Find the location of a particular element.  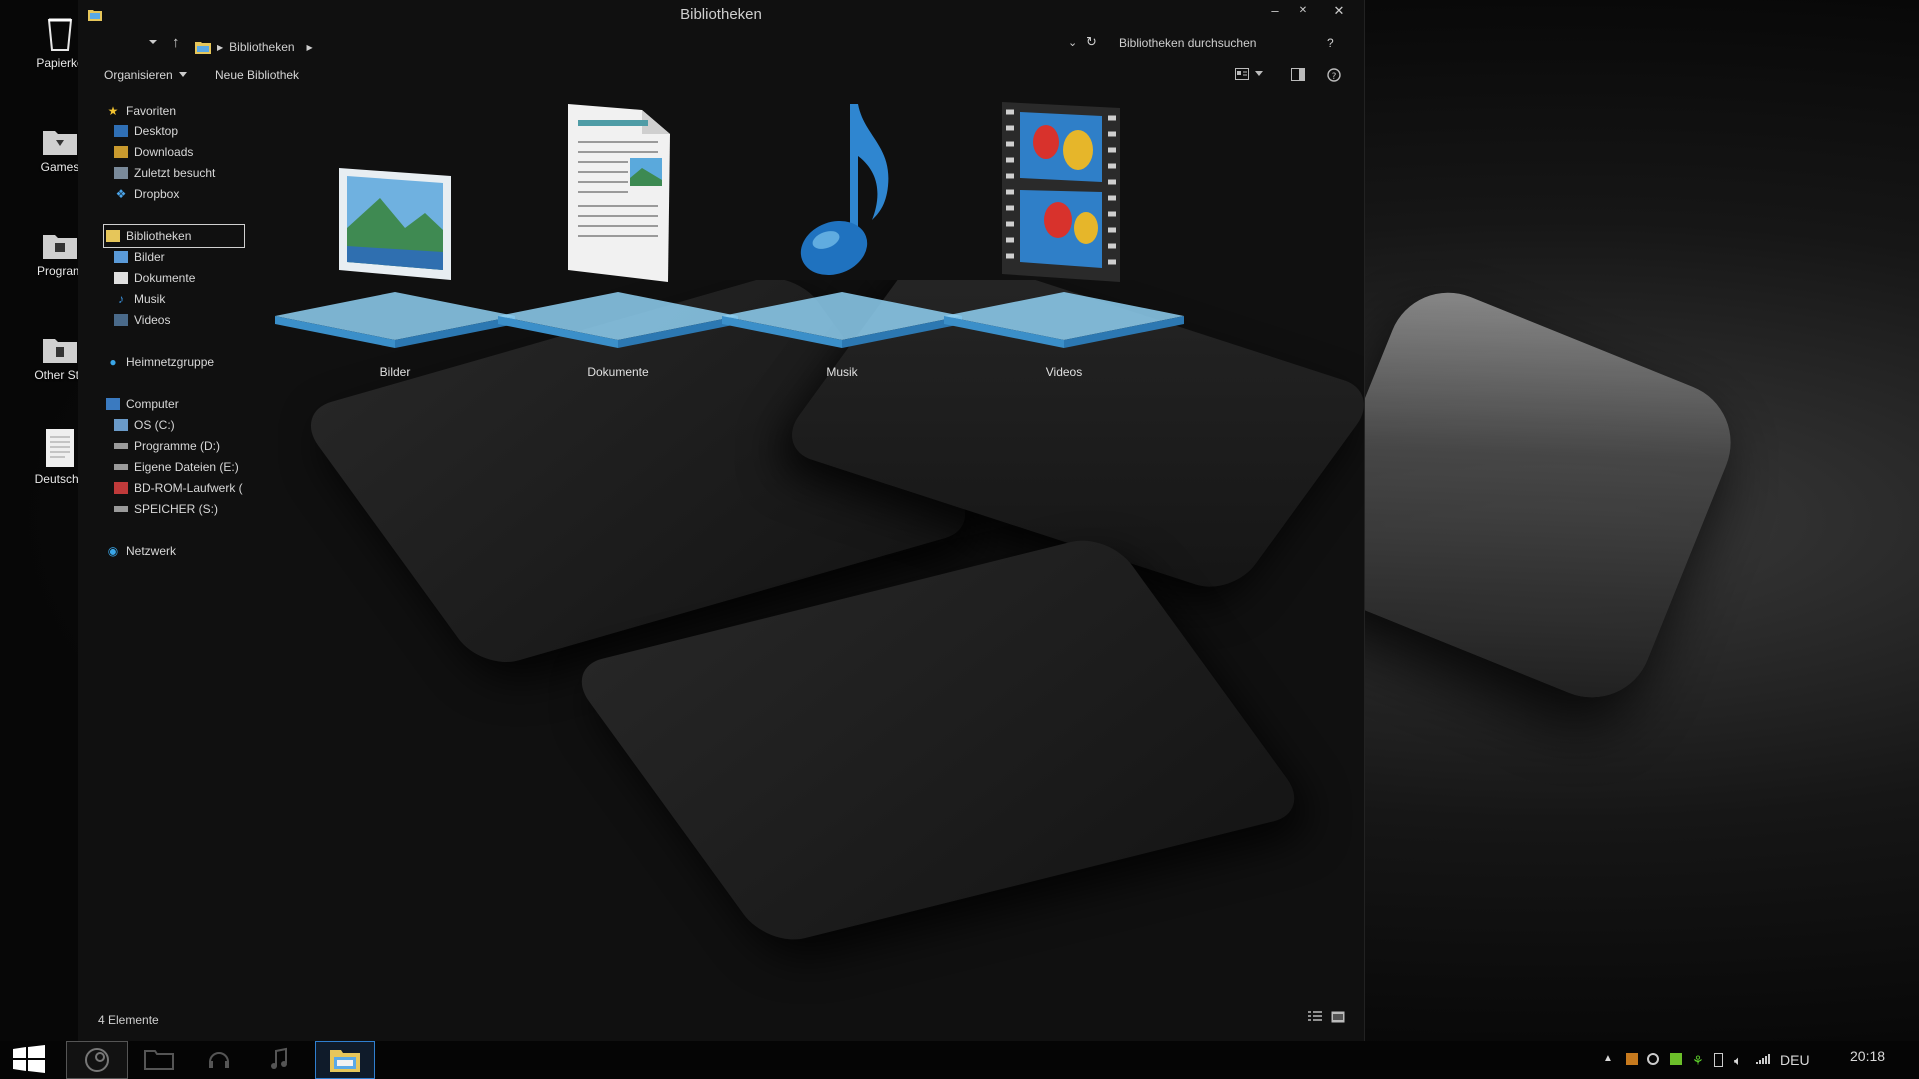

start-button is located at coordinates (29, 1059).